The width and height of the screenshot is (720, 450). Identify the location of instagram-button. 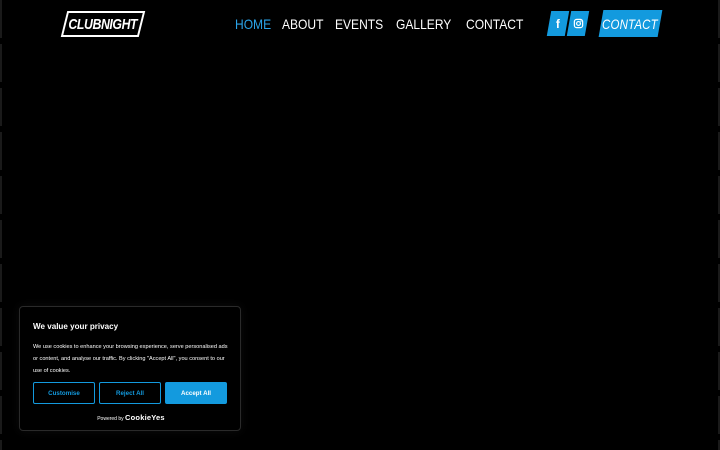
(578, 23).